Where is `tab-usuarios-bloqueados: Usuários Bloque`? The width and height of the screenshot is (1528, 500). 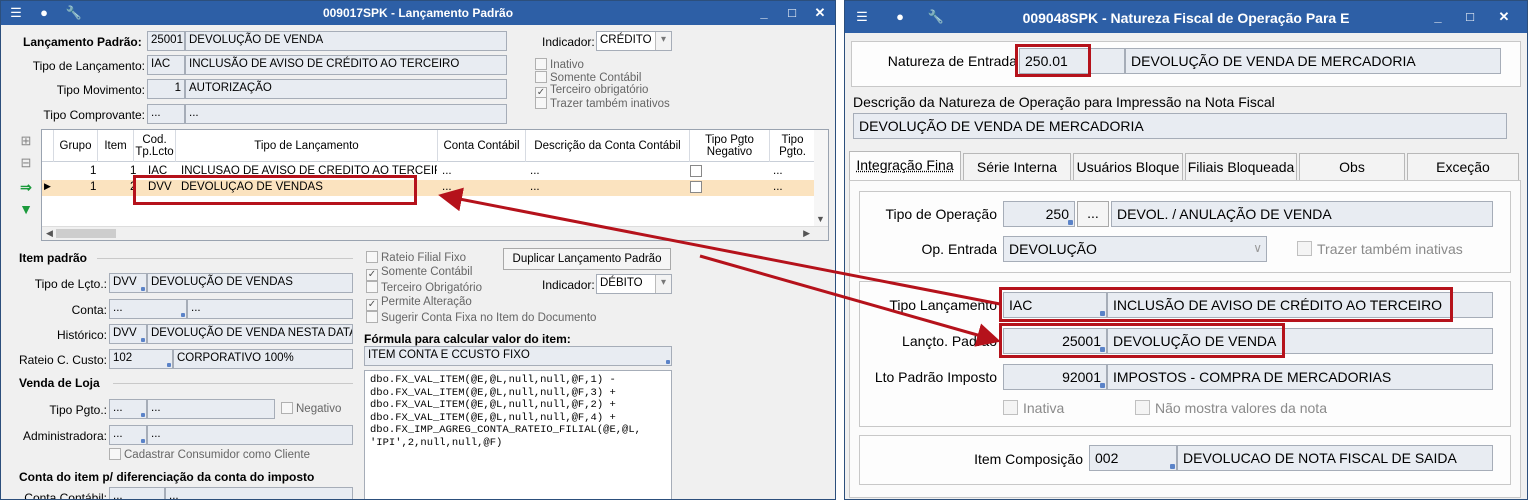
tab-usuarios-bloqueados: Usuários Bloque is located at coordinates (1128, 167).